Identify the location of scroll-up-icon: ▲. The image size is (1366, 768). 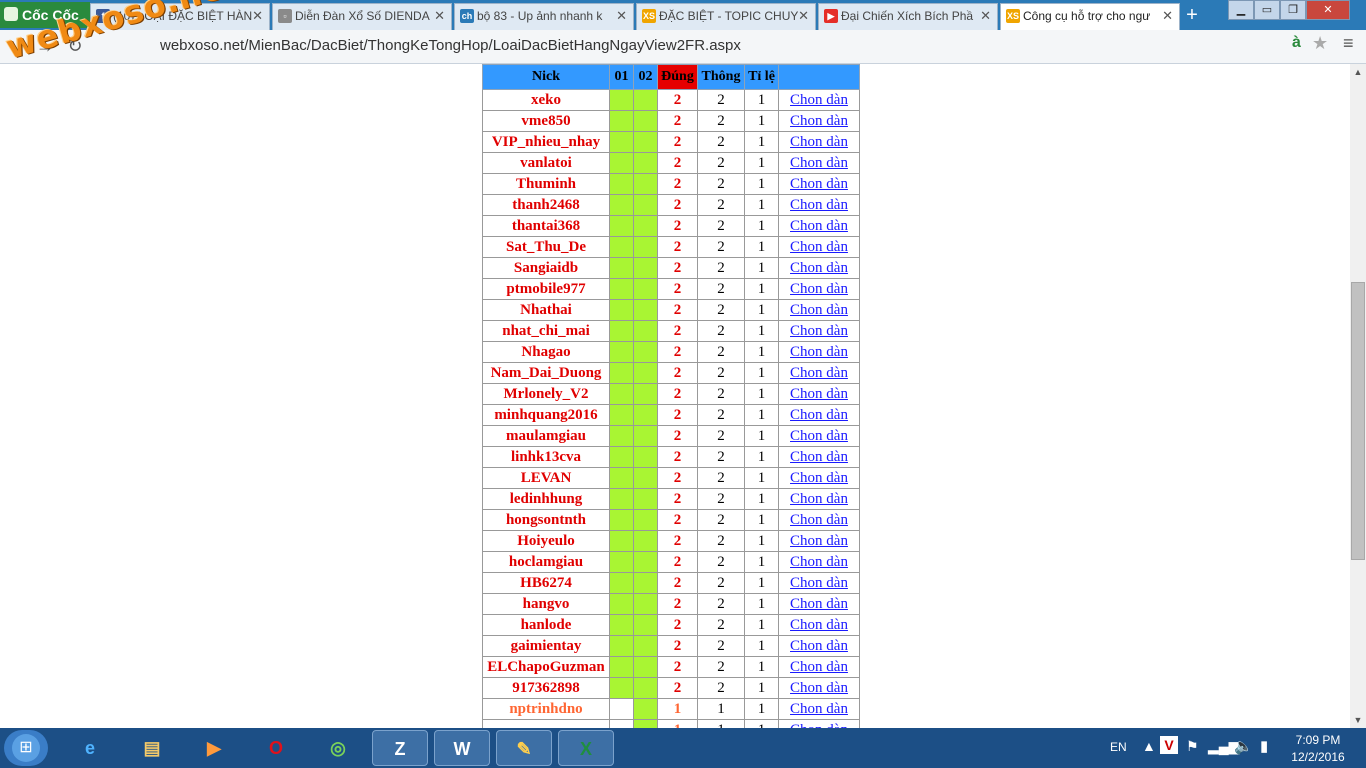
(1358, 72).